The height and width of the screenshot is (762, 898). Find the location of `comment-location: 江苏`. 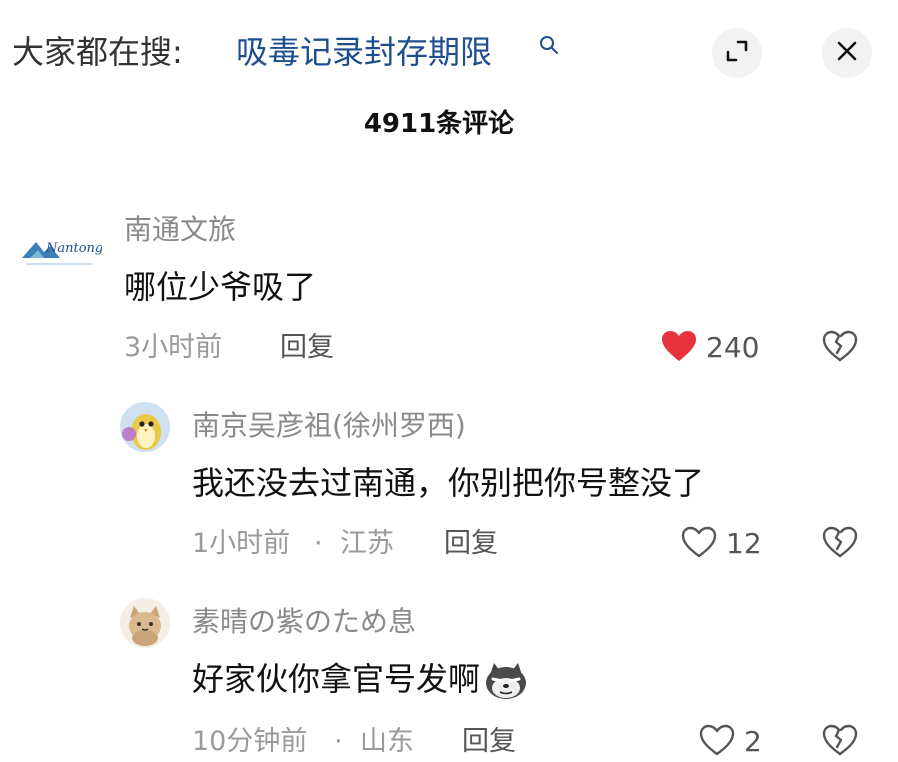

comment-location: 江苏 is located at coordinates (367, 543).